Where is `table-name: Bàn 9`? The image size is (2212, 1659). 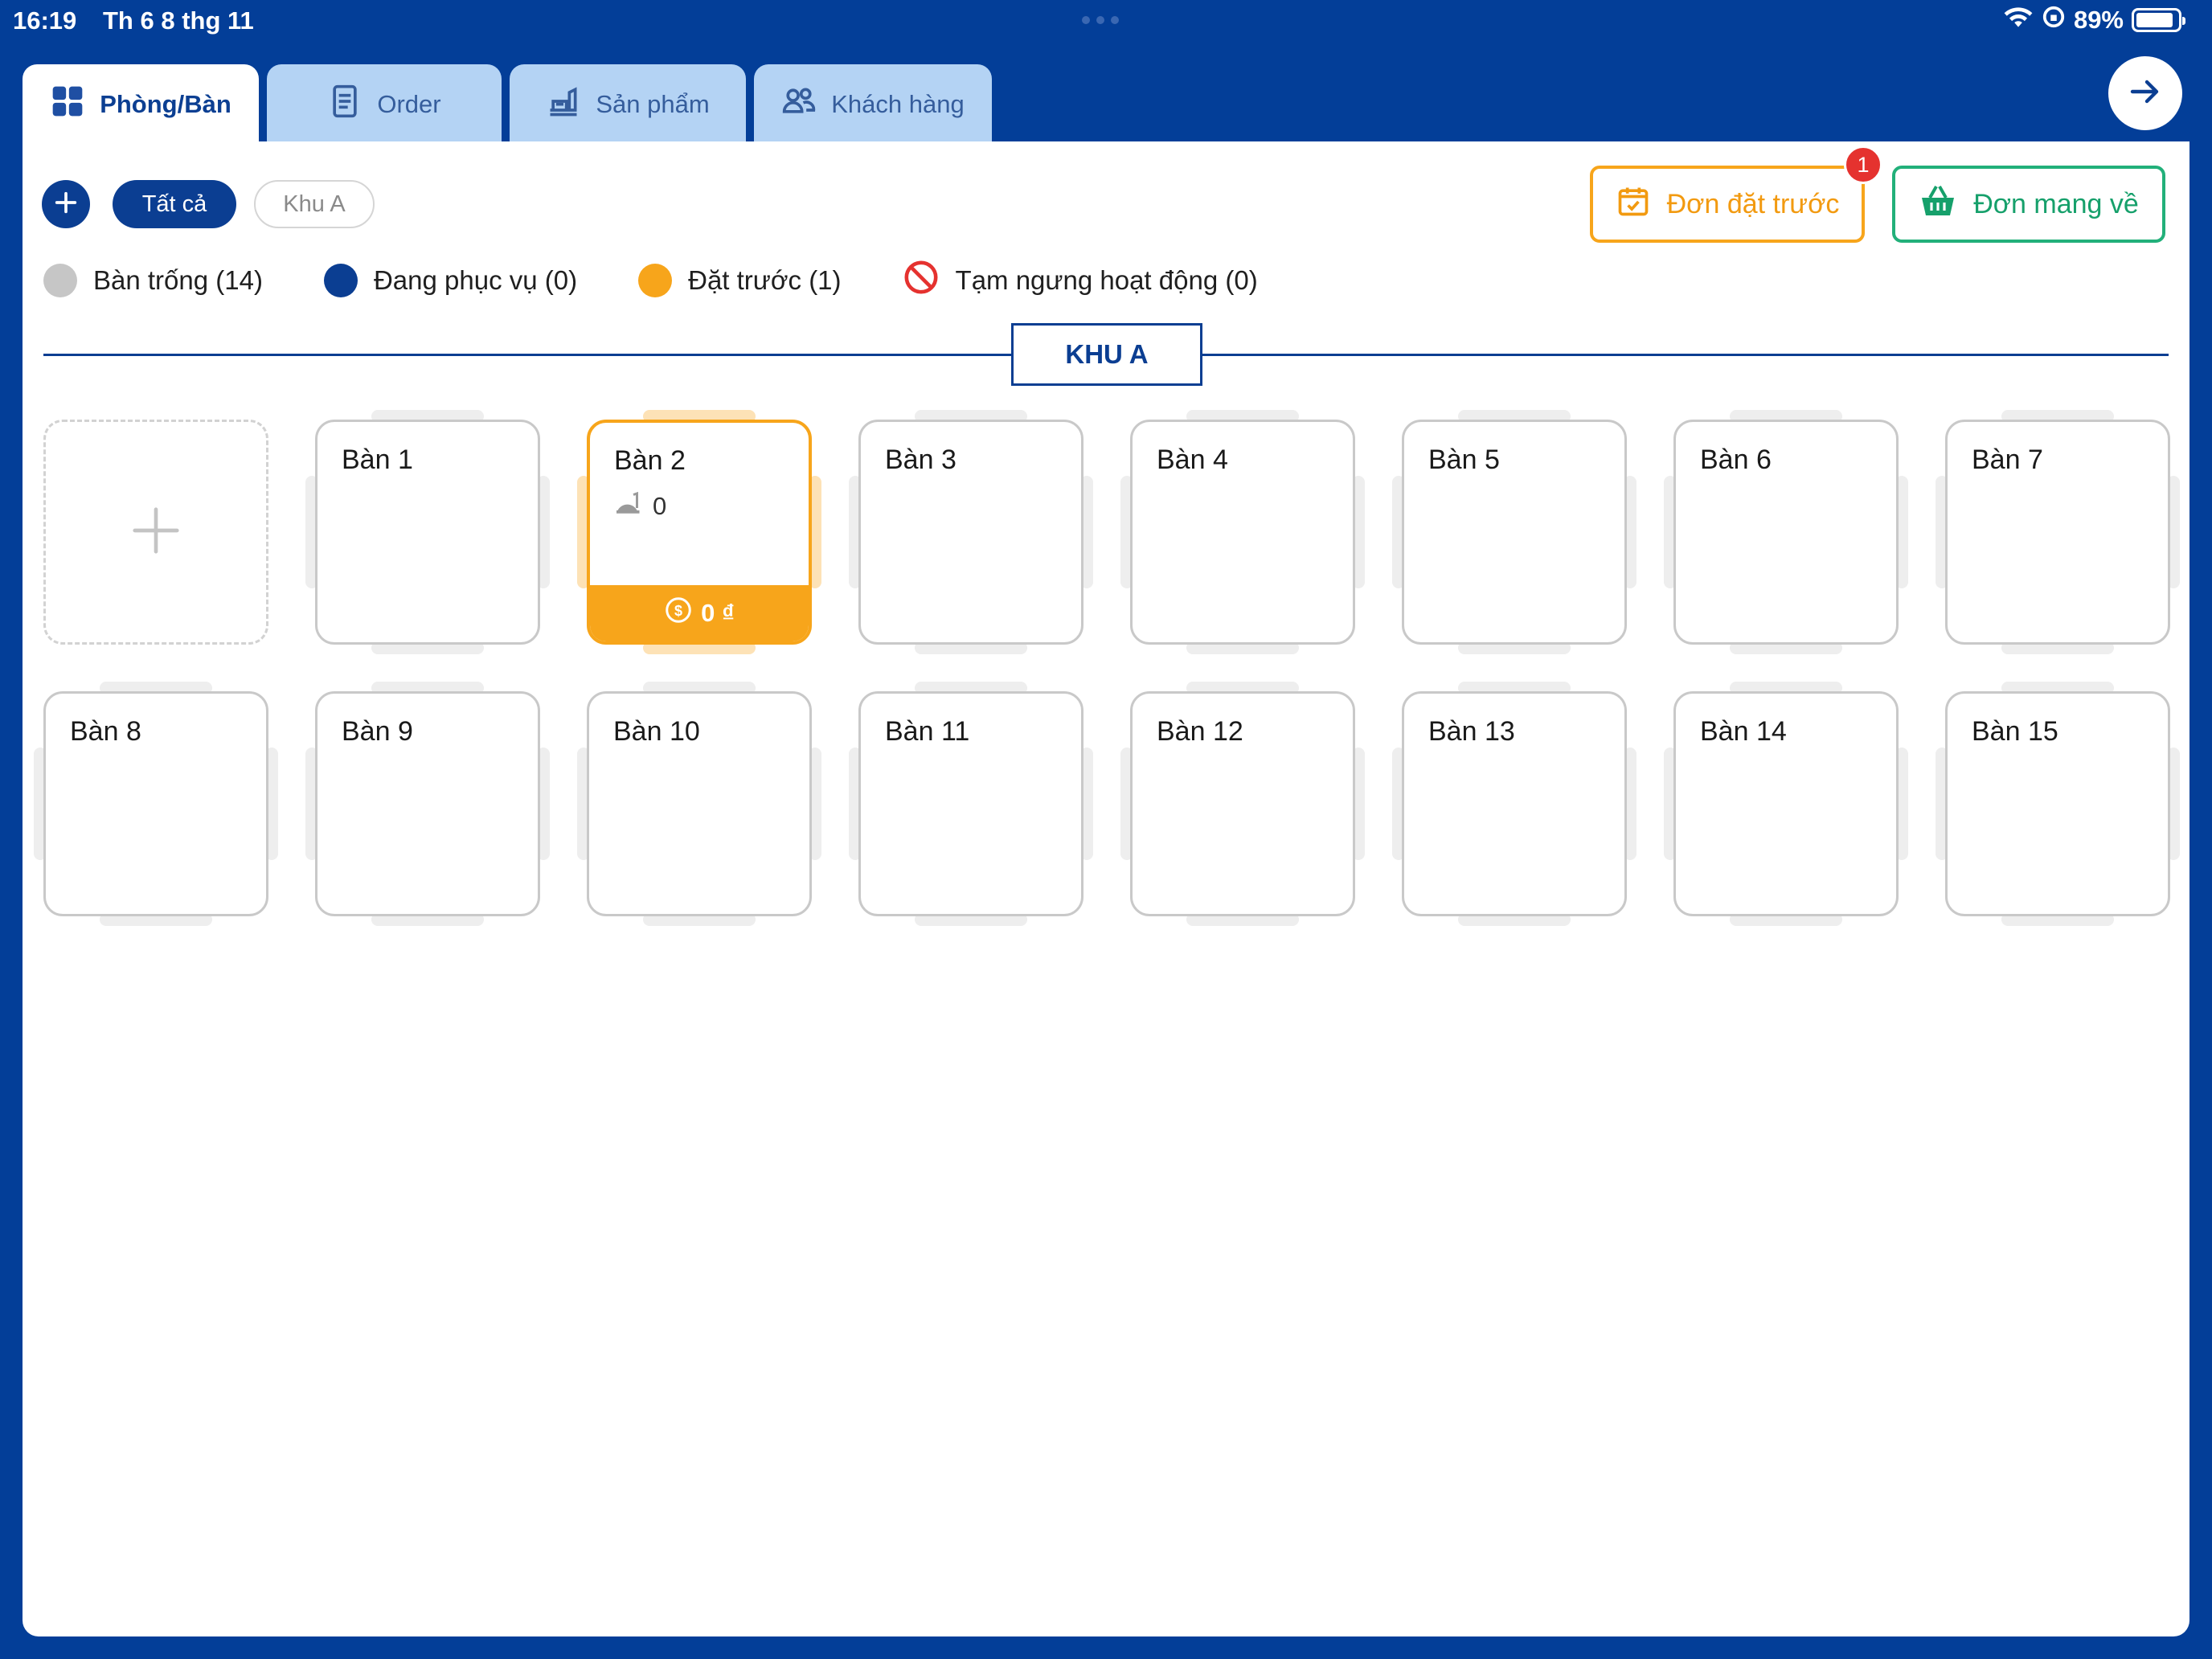 table-name: Bàn 9 is located at coordinates (377, 731).